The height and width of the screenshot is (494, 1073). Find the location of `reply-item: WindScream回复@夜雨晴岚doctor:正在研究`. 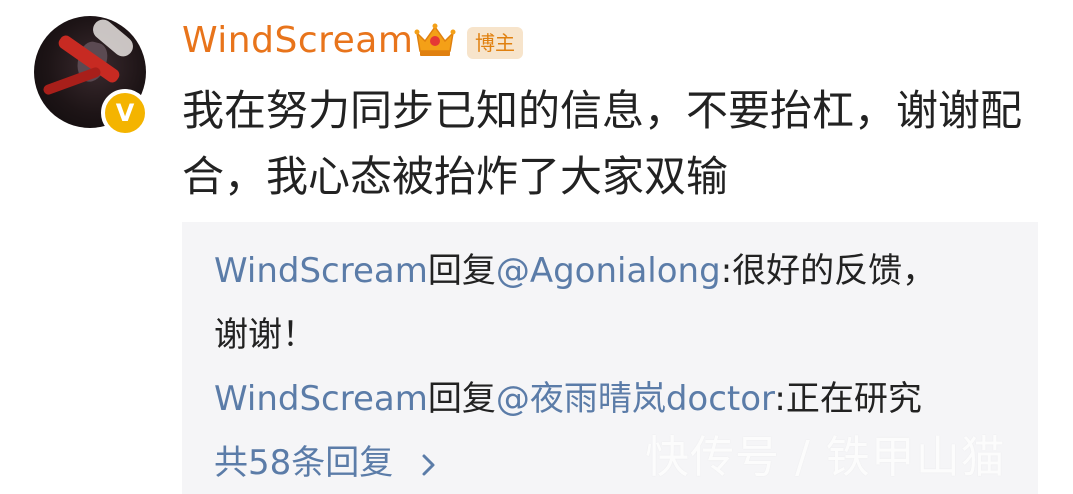

reply-item: WindScream回复@夜雨晴岚doctor:正在研究 is located at coordinates (568, 399).